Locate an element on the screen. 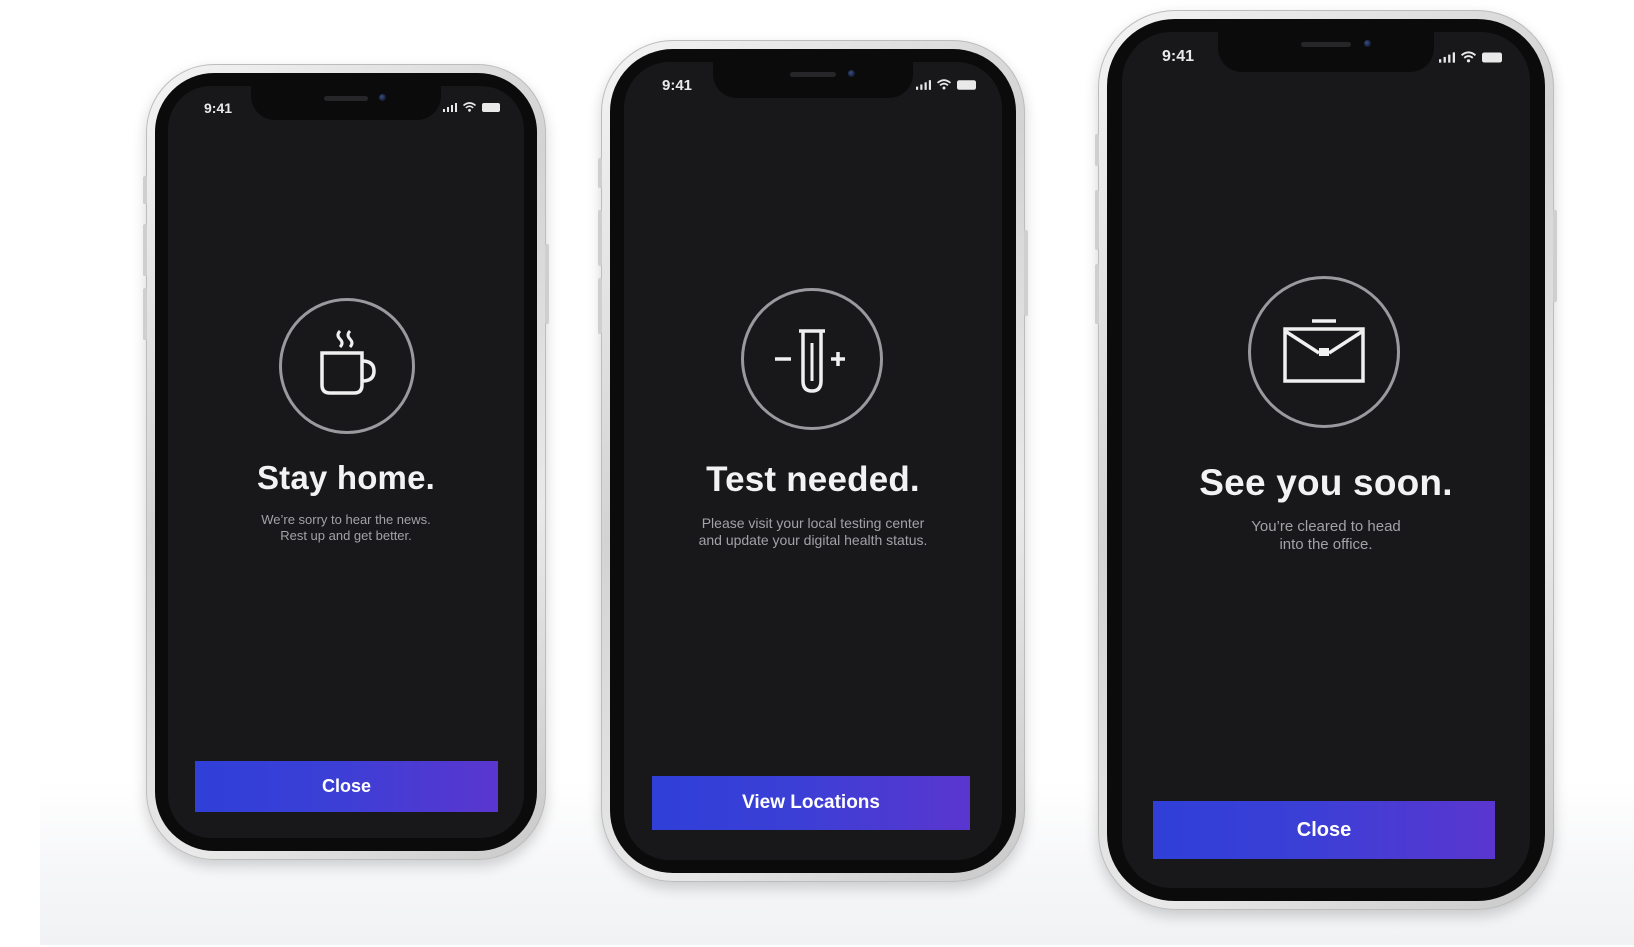  screen-title: See you soon. is located at coordinates (1326, 482).